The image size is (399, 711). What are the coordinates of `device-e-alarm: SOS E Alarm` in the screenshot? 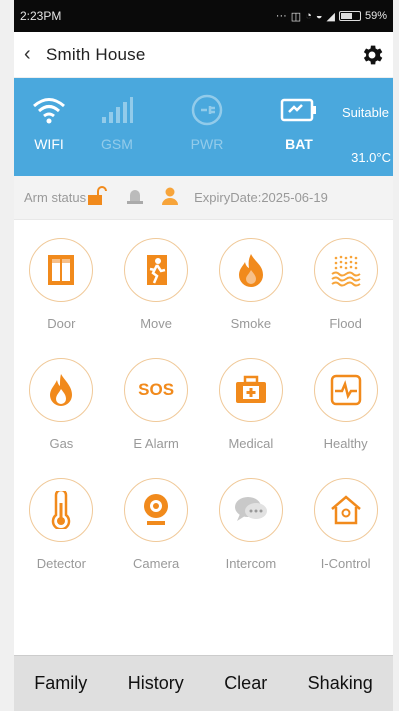 It's located at (156, 404).